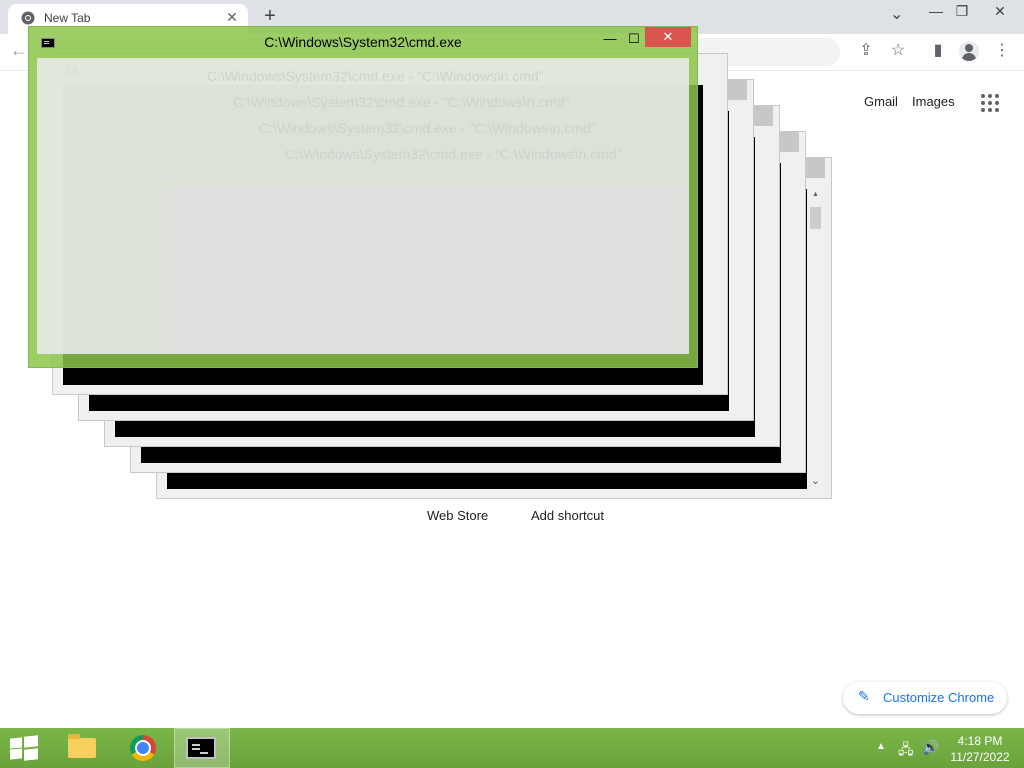  I want to click on cmd-maximize-button: ☐, so click(634, 41).